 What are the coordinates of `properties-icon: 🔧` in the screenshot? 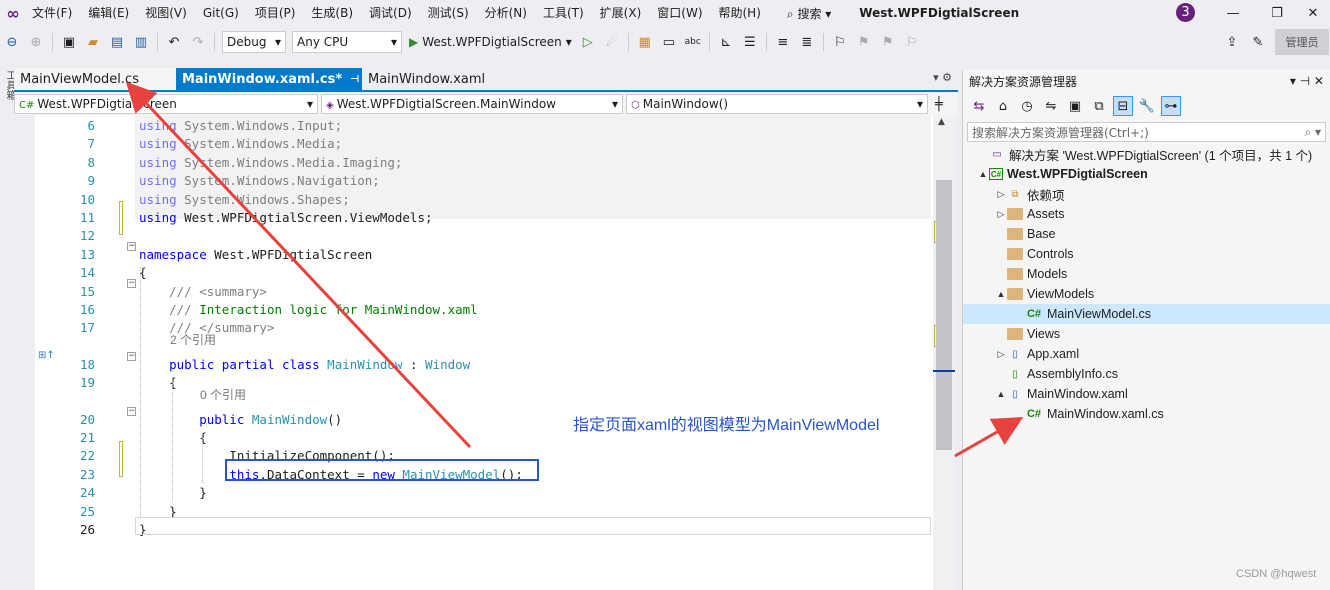 It's located at (1147, 106).